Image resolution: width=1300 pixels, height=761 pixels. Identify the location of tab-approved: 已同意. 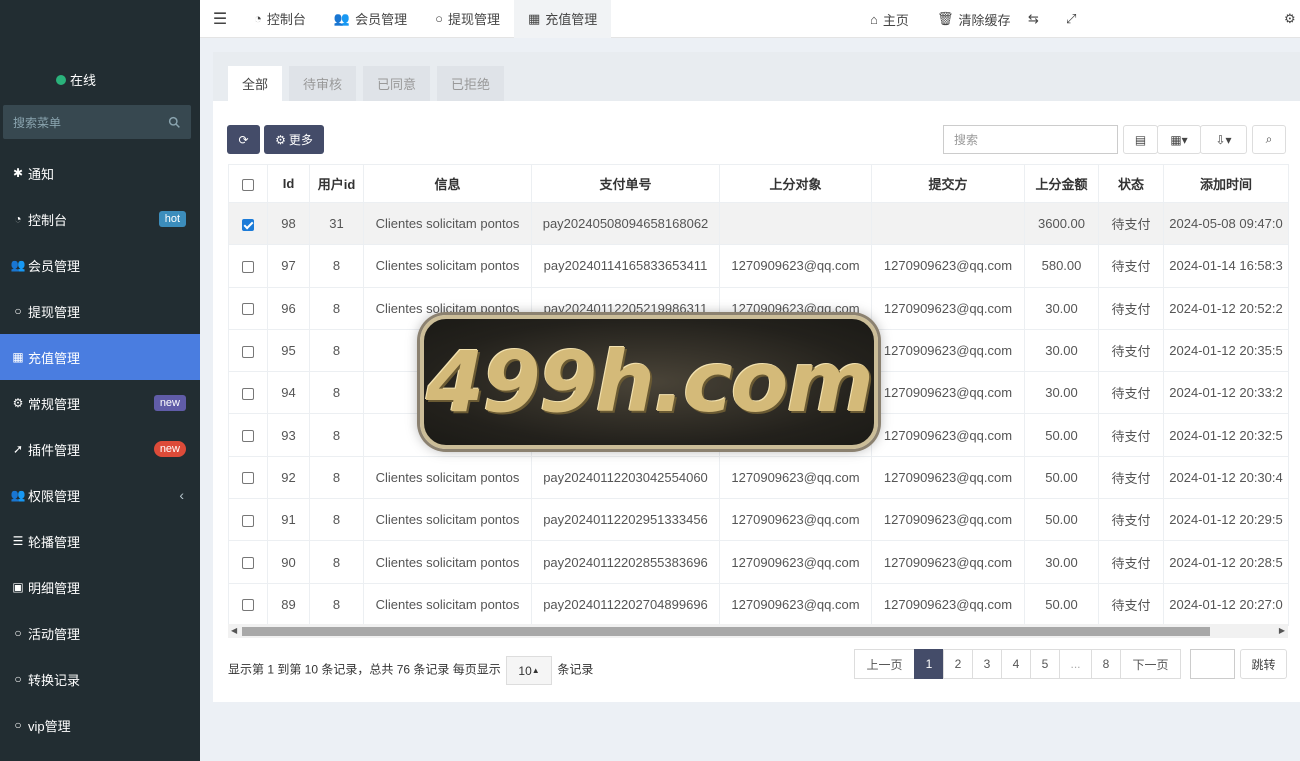
(397, 83).